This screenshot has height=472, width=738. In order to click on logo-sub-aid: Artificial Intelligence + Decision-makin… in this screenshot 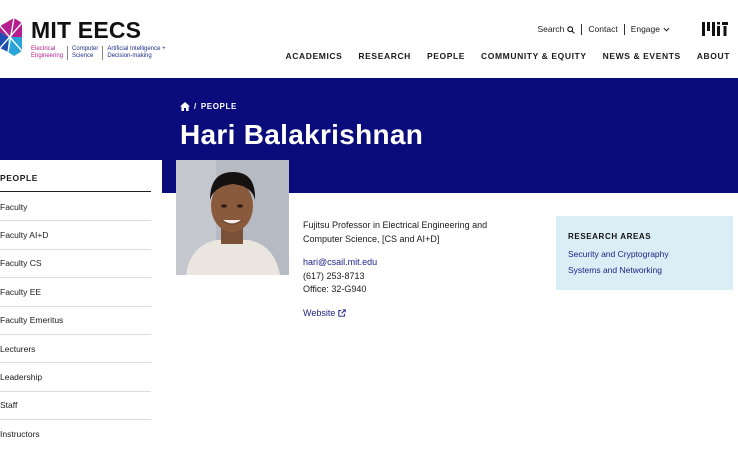, I will do `click(135, 53)`.